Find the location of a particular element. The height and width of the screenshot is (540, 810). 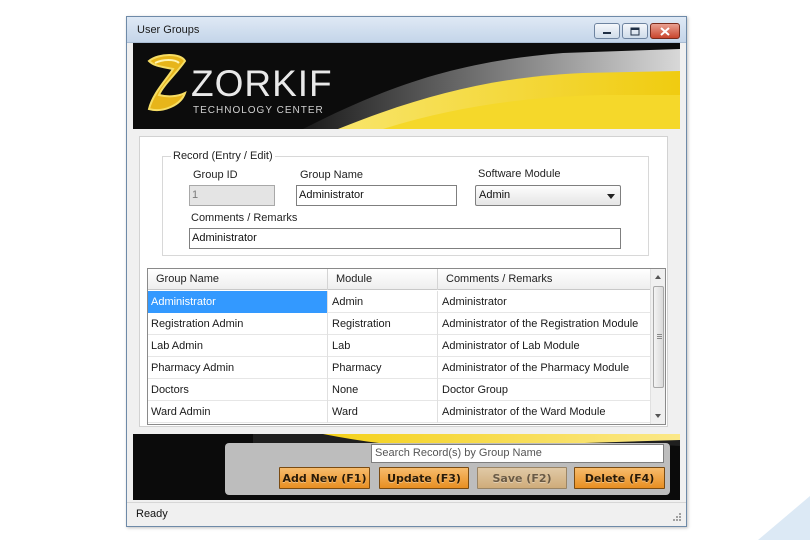

maximize-button is located at coordinates (635, 31).